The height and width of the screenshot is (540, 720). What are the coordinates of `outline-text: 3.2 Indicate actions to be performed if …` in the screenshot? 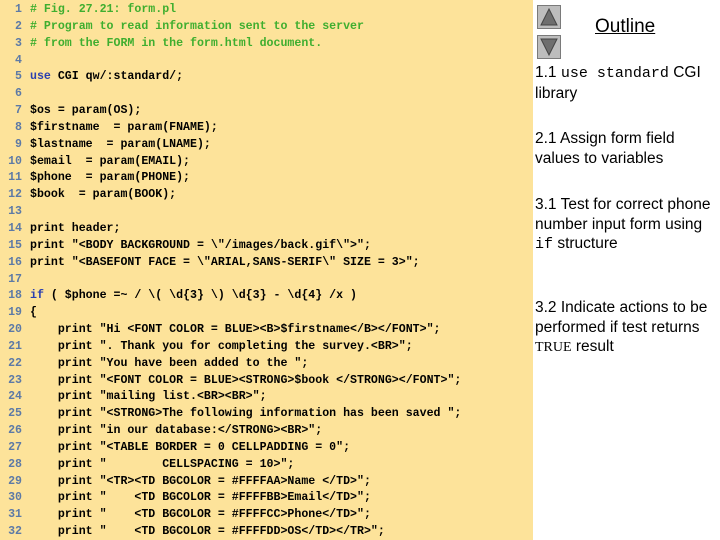 It's located at (621, 317).